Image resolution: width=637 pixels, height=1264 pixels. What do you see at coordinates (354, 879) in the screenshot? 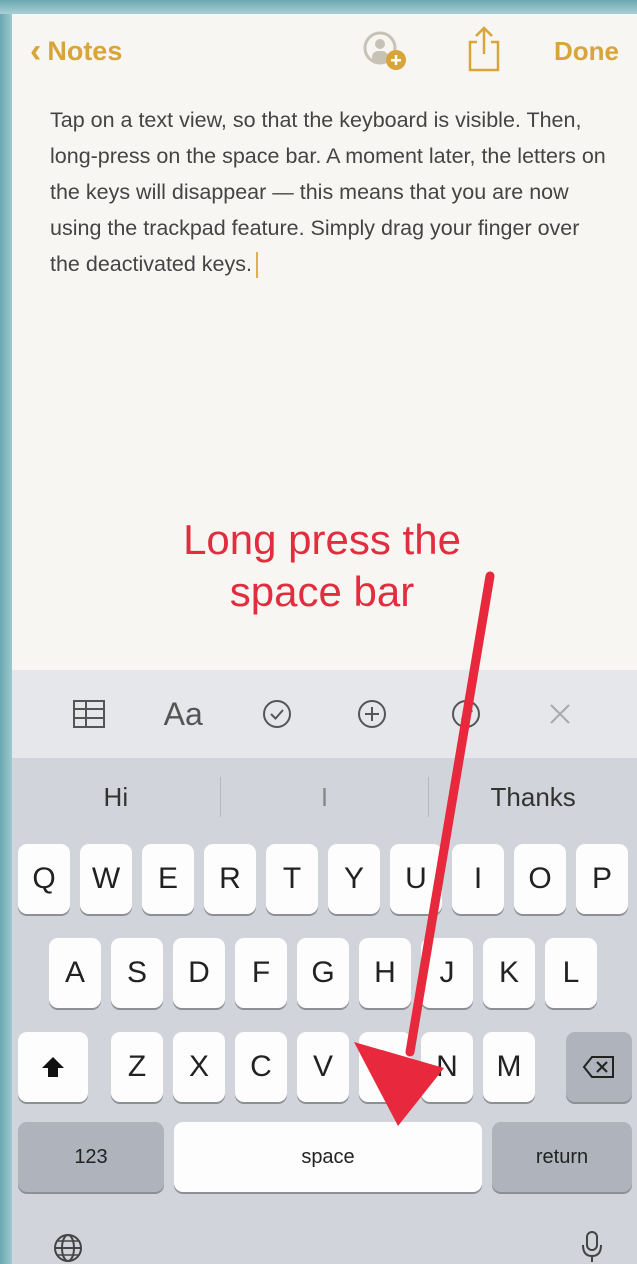
I see `key-y: Y` at bounding box center [354, 879].